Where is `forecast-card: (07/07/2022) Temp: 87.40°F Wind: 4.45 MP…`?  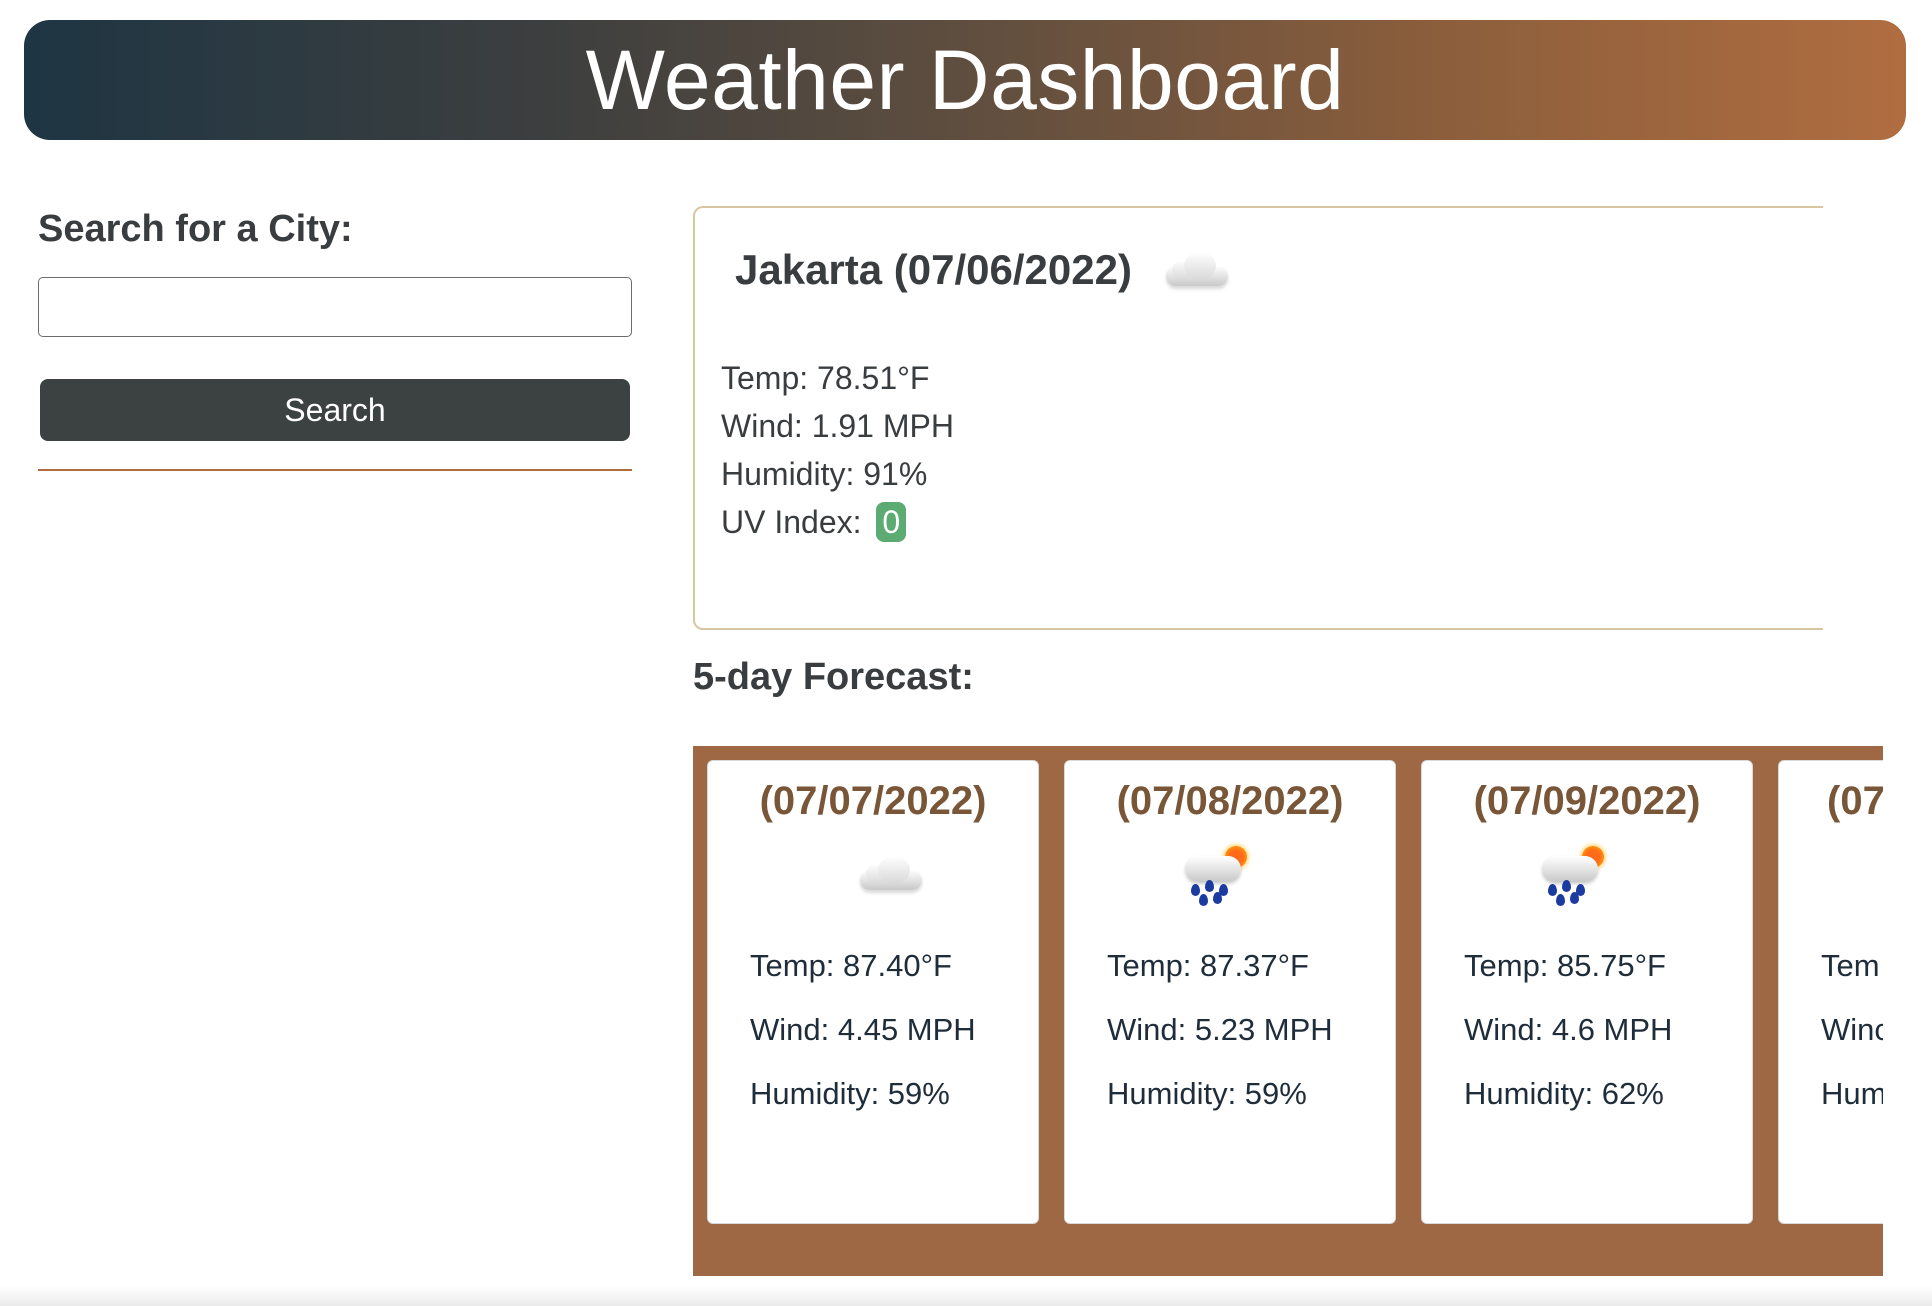
forecast-card: (07/07/2022) Temp: 87.40°F Wind: 4.45 MP… is located at coordinates (873, 992).